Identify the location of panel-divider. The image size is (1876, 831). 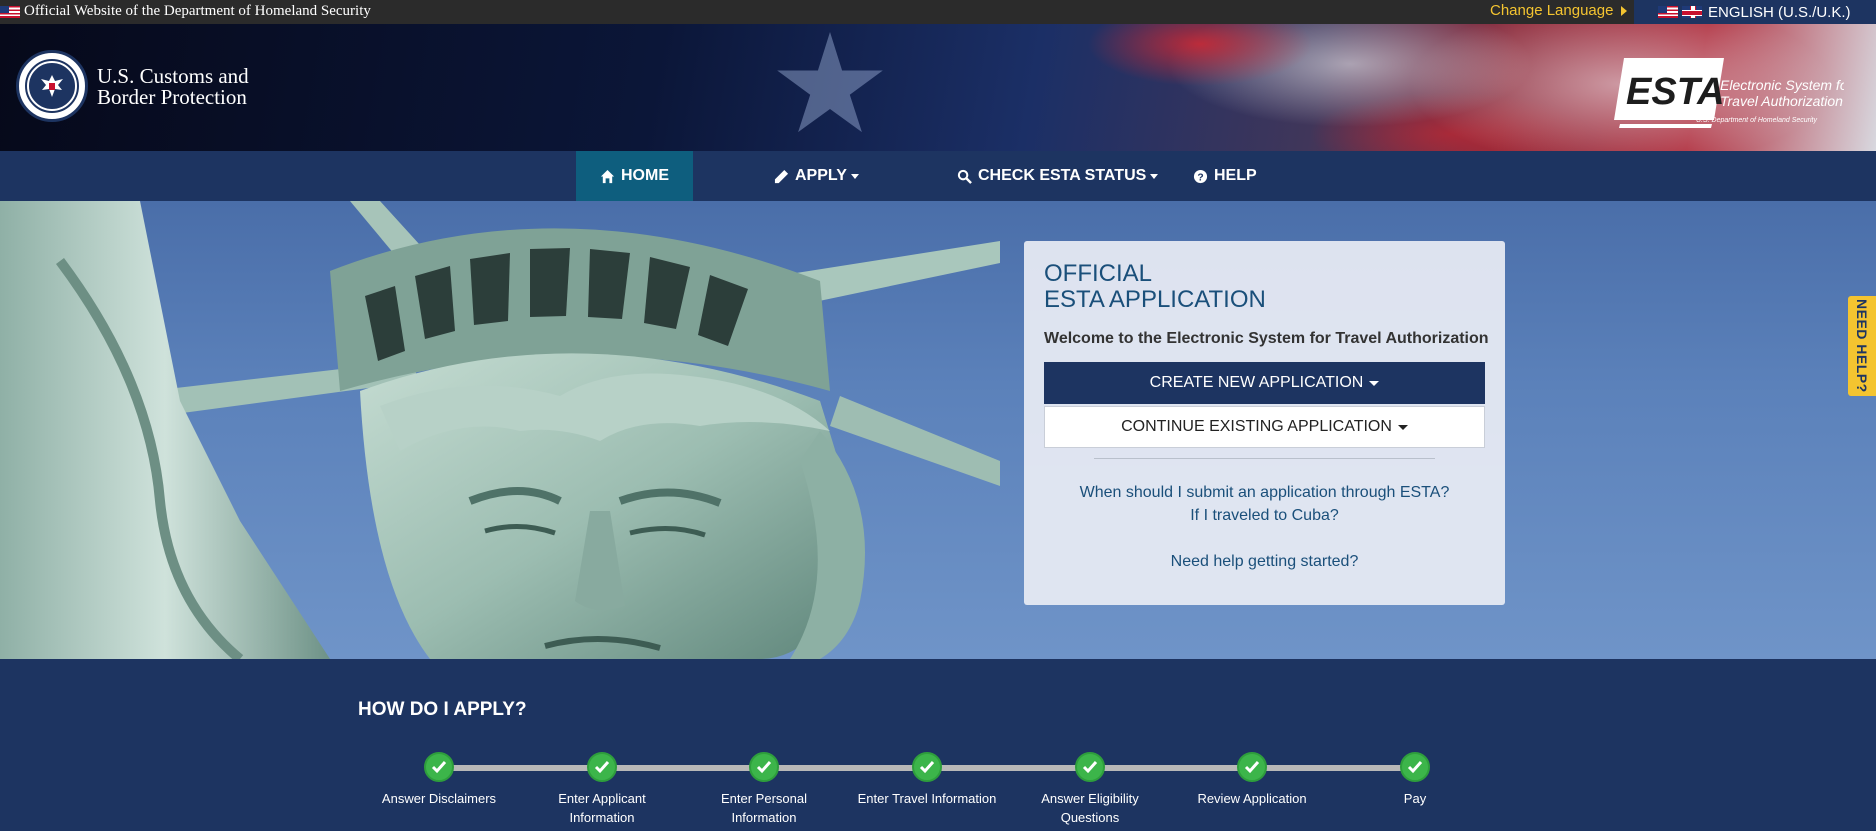
(1264, 458).